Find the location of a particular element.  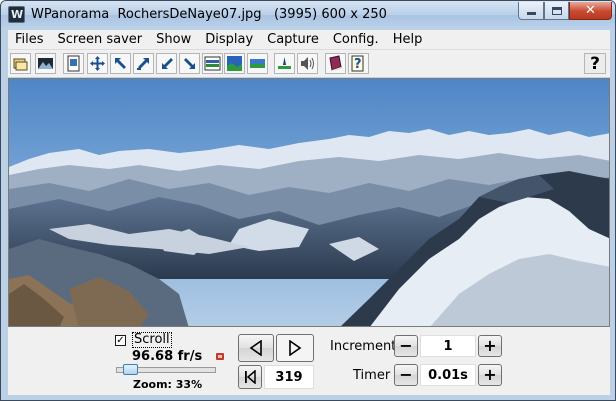

scroll-label: Scroll is located at coordinates (152, 340).